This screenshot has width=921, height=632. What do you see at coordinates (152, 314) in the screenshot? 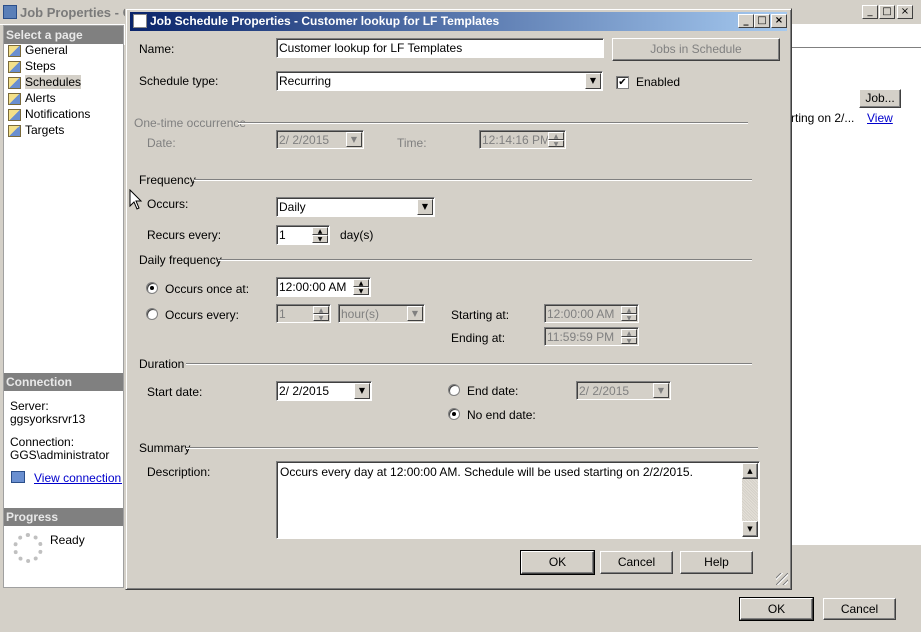
I see `occurs-every-radio` at bounding box center [152, 314].